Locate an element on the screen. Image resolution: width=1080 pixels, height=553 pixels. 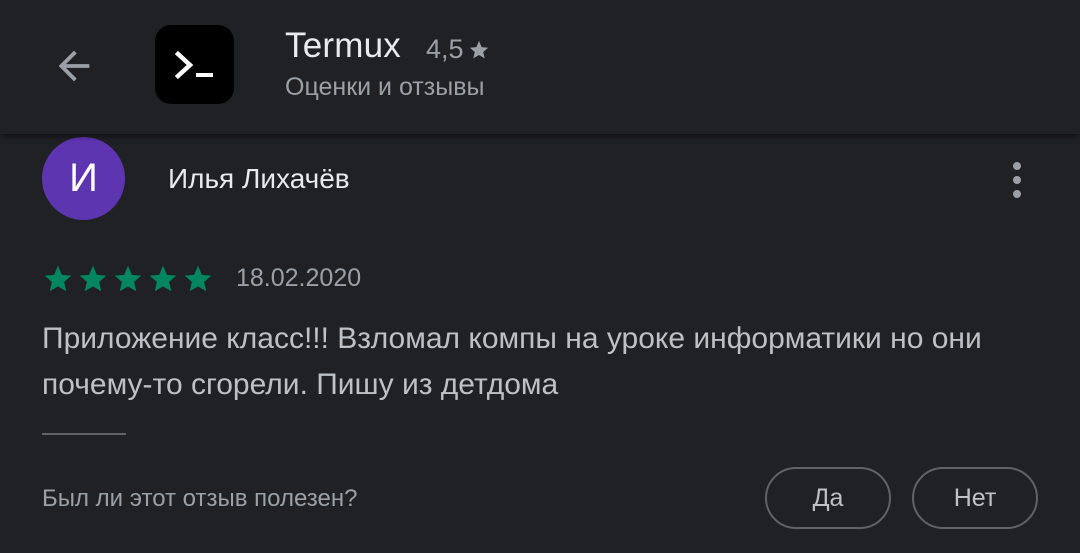
app-name: Termux is located at coordinates (343, 45).